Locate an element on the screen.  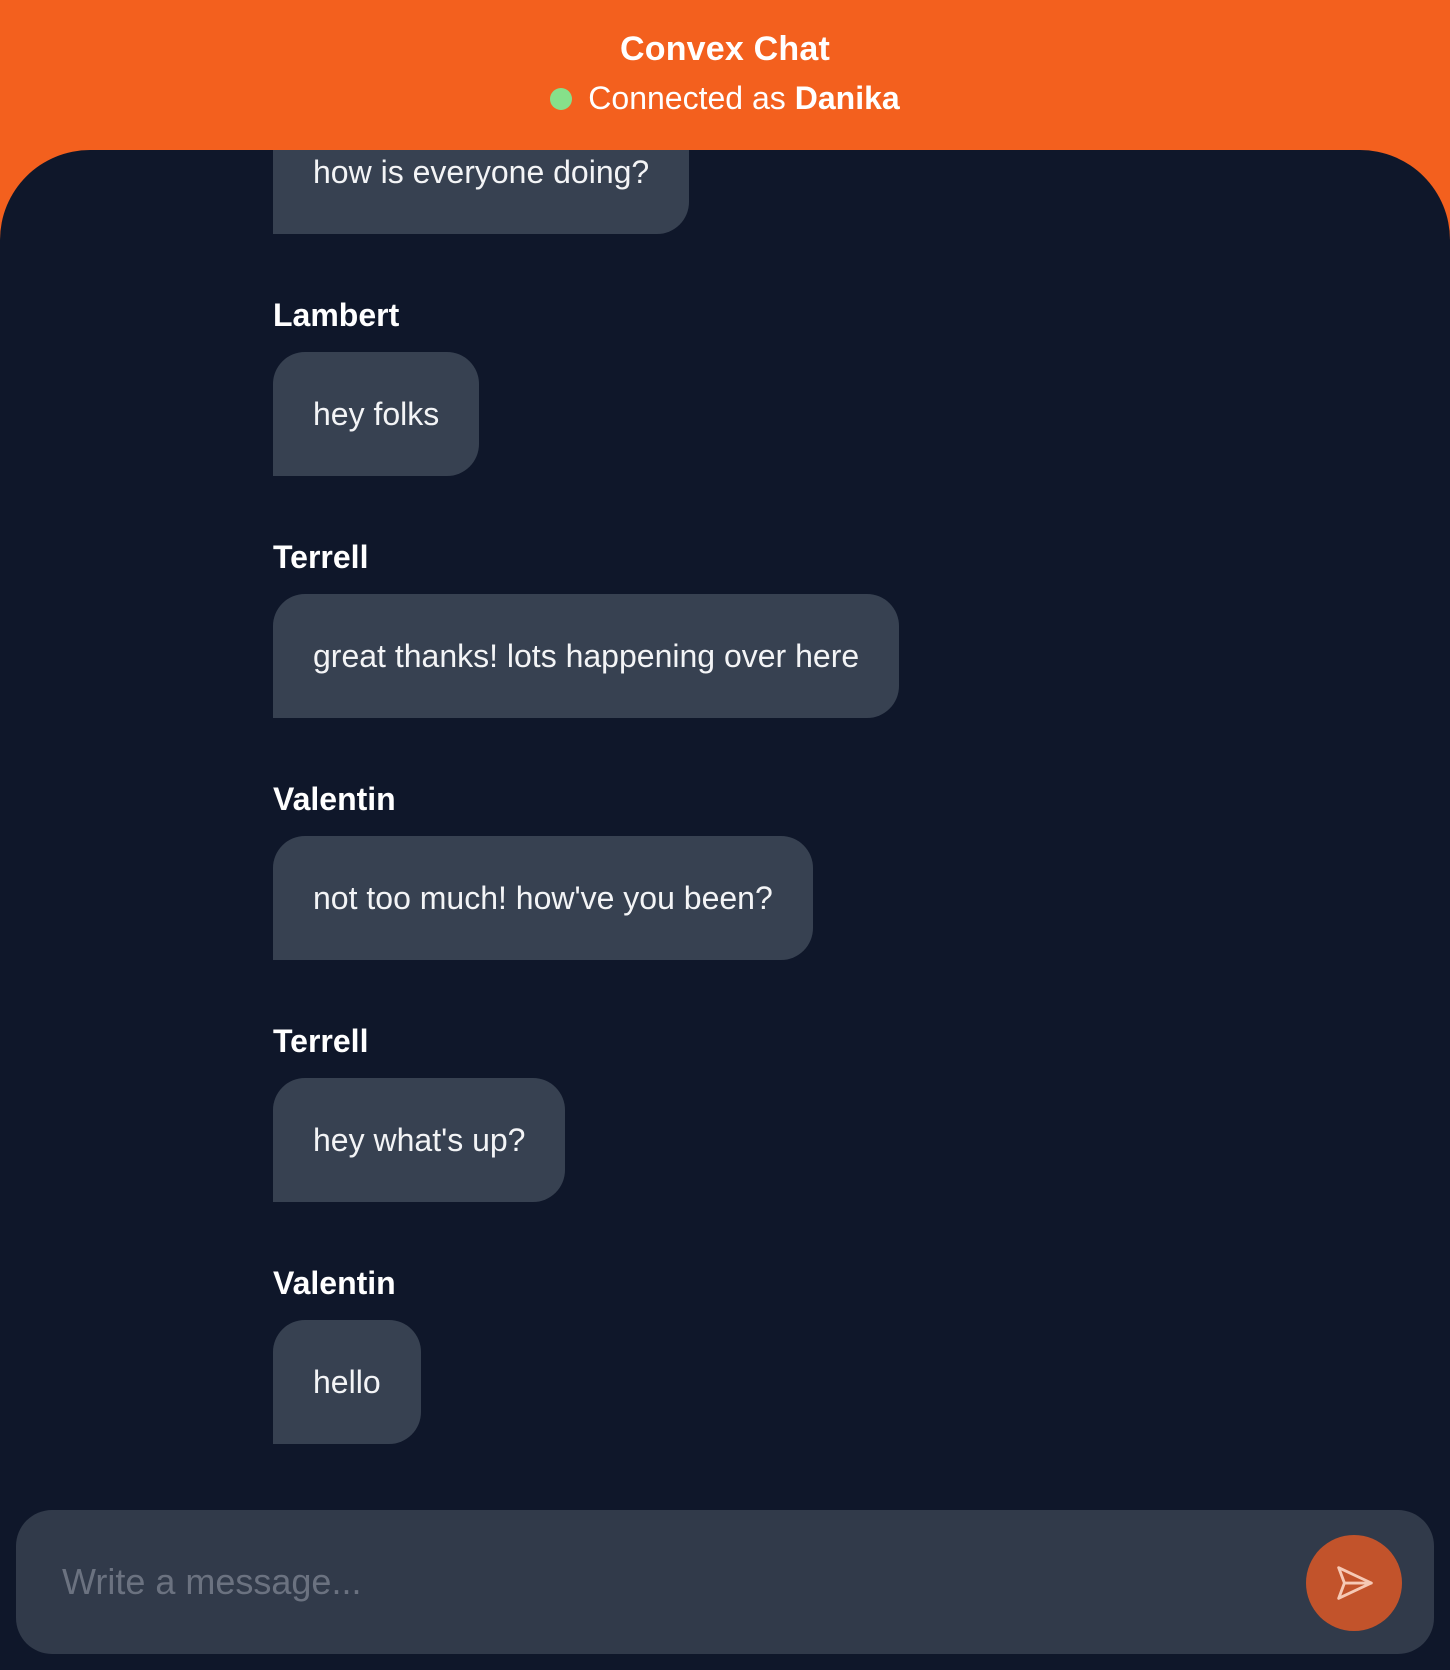
message-bubble: not too much! how've you been? is located at coordinates (543, 898).